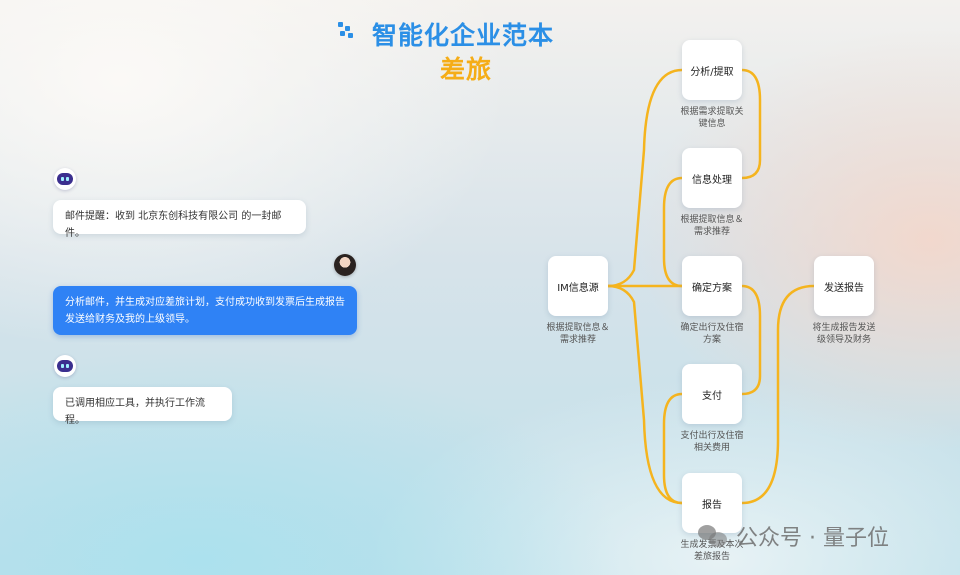 The width and height of the screenshot is (960, 575). I want to click on caption-line: 相关费用, so click(711, 448).